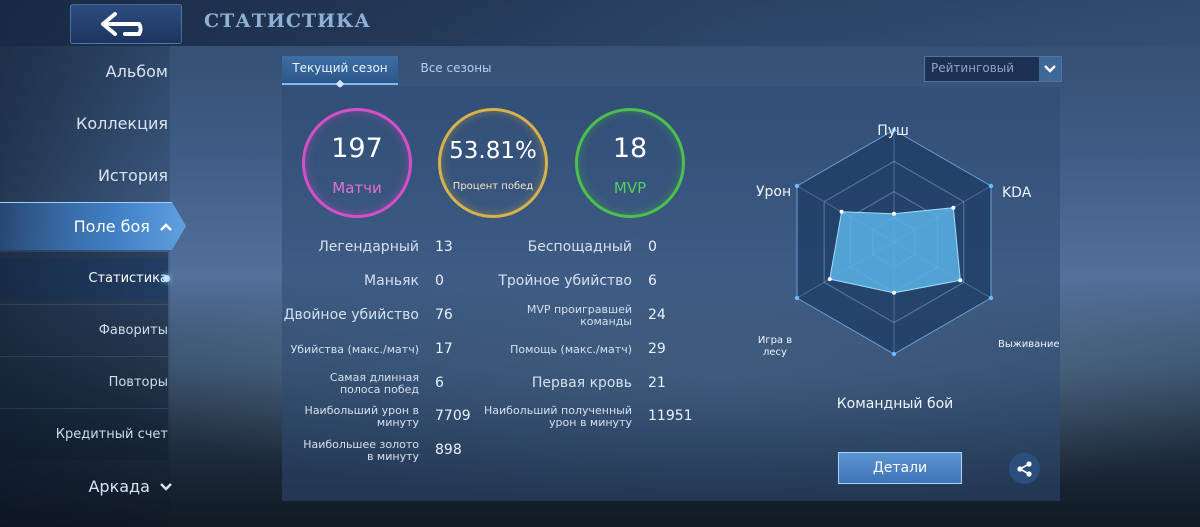 The image size is (1200, 527). I want to click on tab-current-season: Текущий сезон, so click(340, 72).